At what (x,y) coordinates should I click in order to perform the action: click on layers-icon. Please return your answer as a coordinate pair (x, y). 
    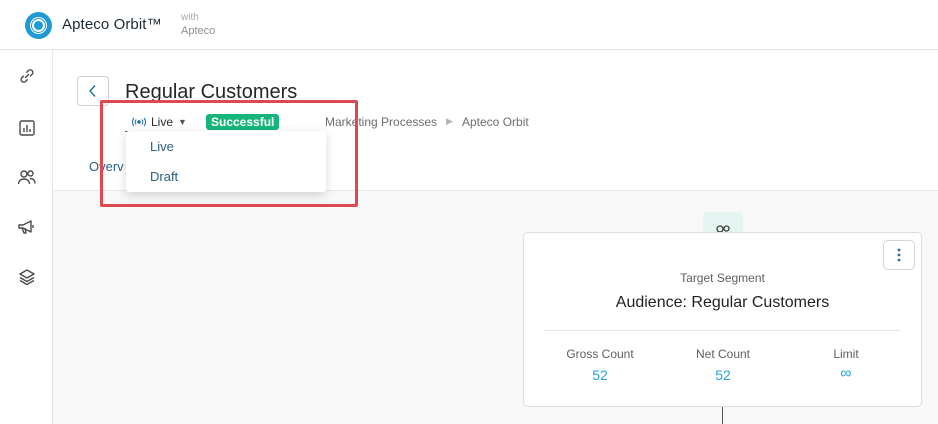
    Looking at the image, I should click on (27, 277).